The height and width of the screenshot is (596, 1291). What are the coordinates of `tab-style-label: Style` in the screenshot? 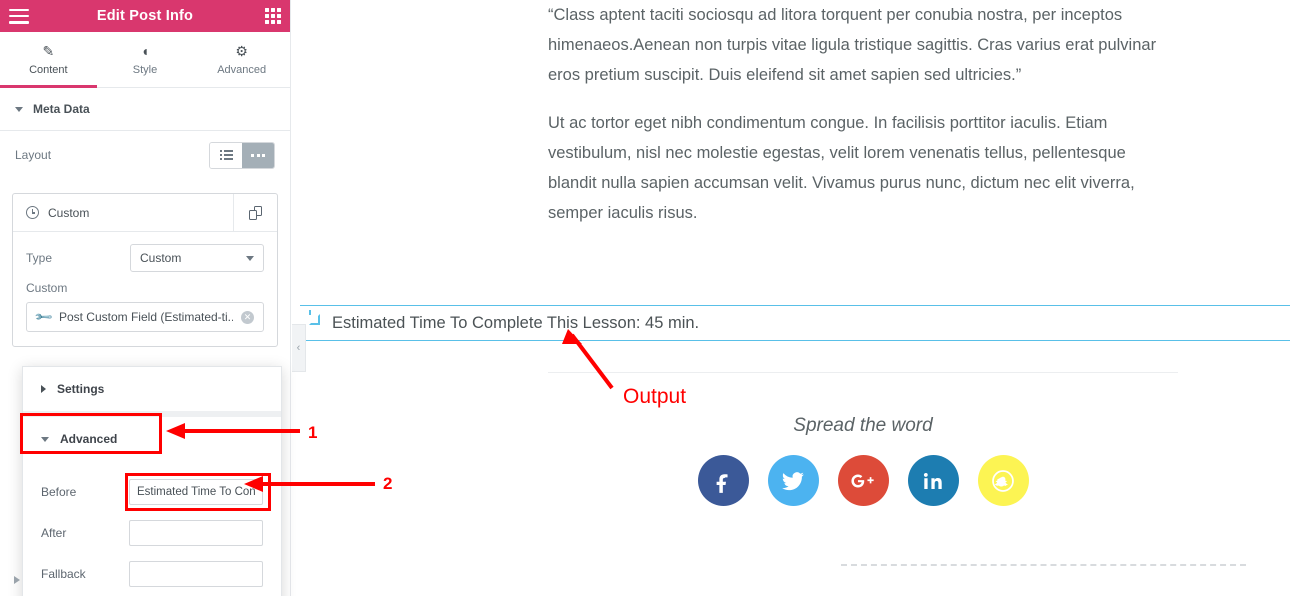 It's located at (145, 69).